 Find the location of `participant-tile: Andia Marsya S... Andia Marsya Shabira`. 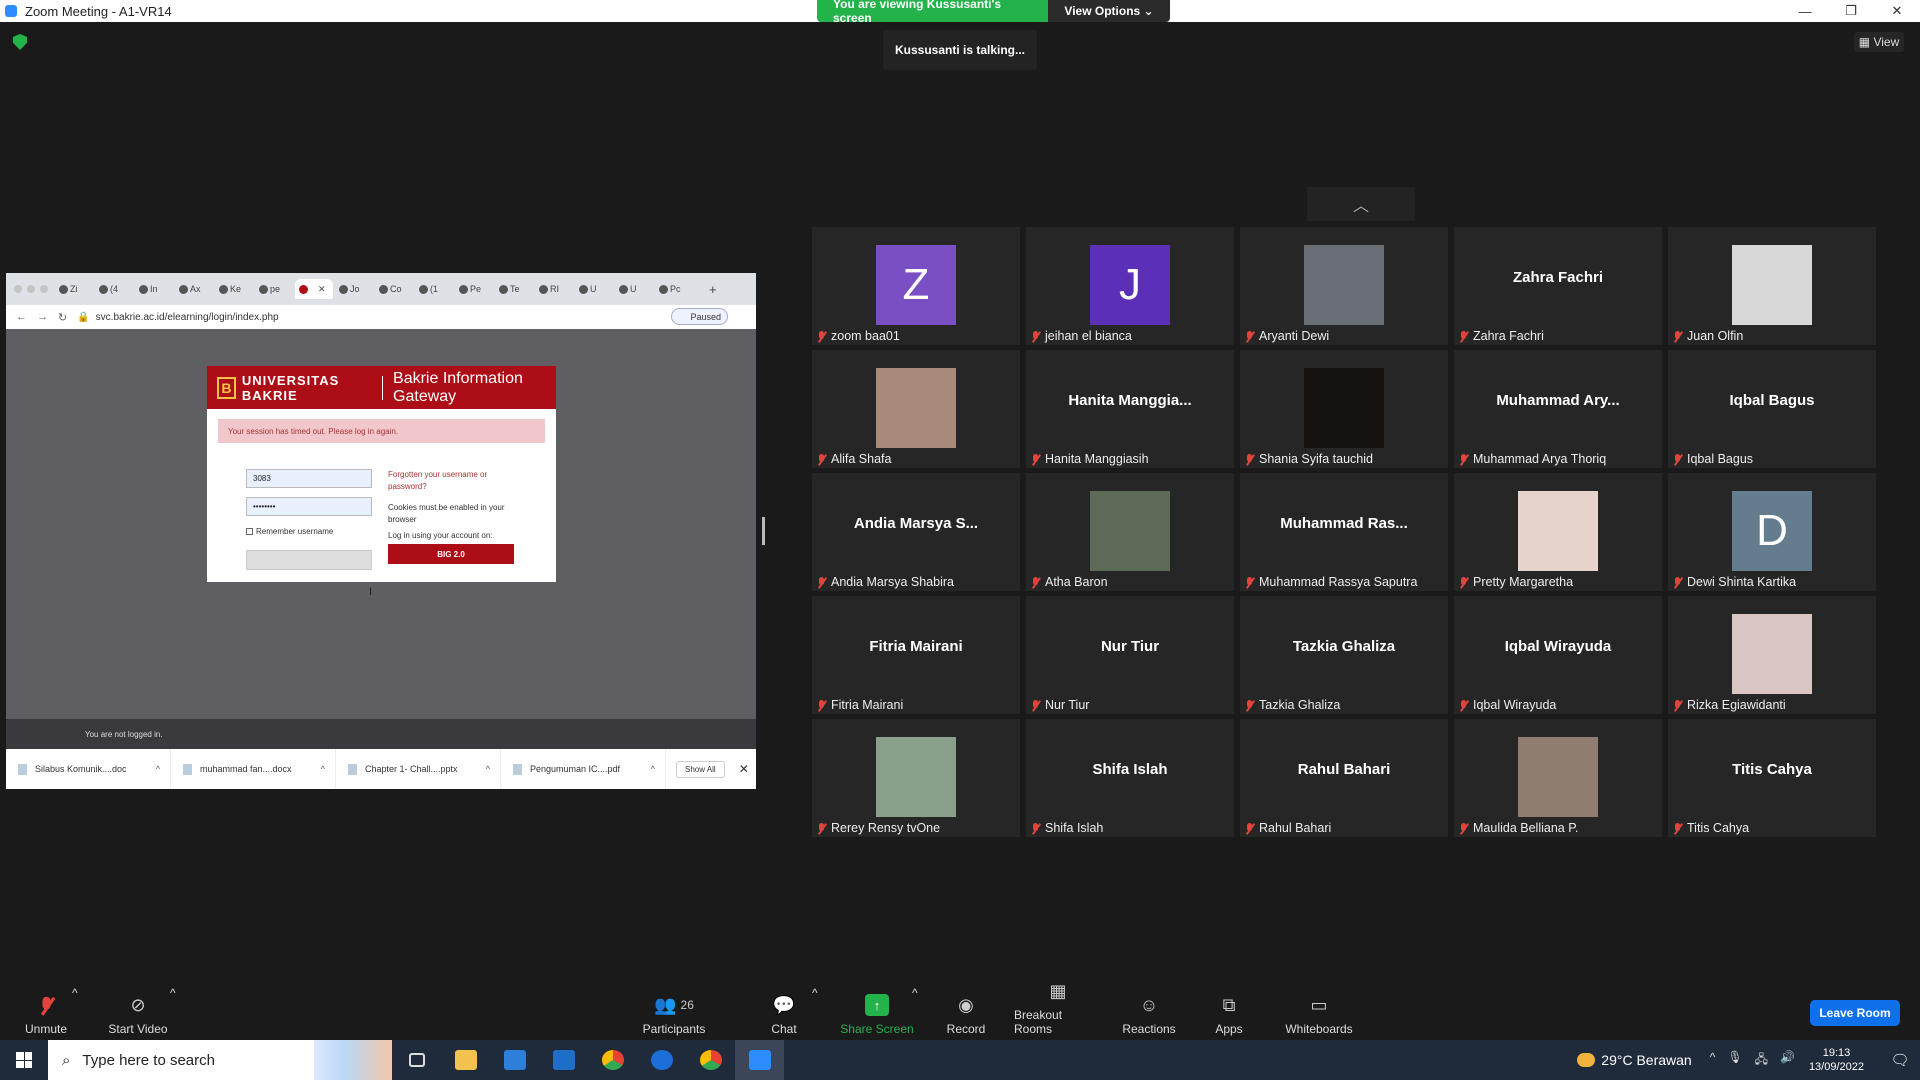

participant-tile: Andia Marsya S... Andia Marsya Shabira is located at coordinates (916, 532).